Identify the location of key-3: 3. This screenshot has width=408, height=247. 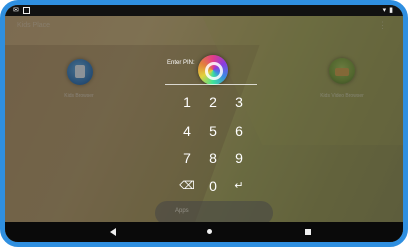
(239, 102).